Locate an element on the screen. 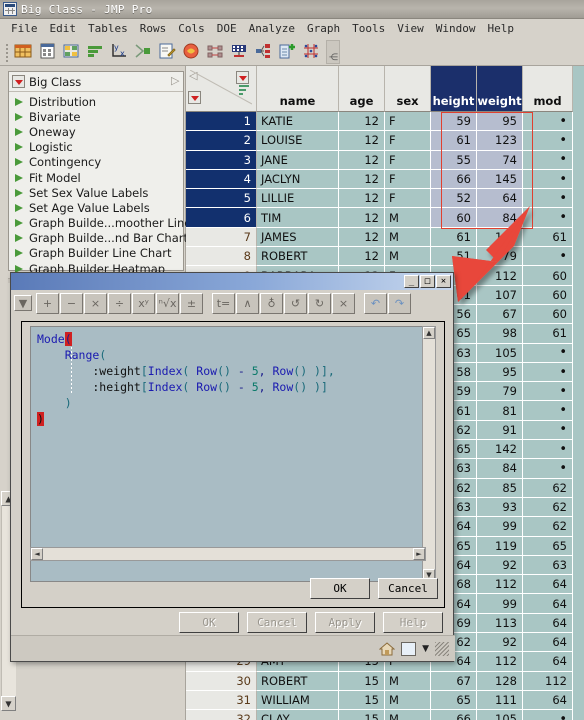  cell-weight: 95 is located at coordinates (500, 122).